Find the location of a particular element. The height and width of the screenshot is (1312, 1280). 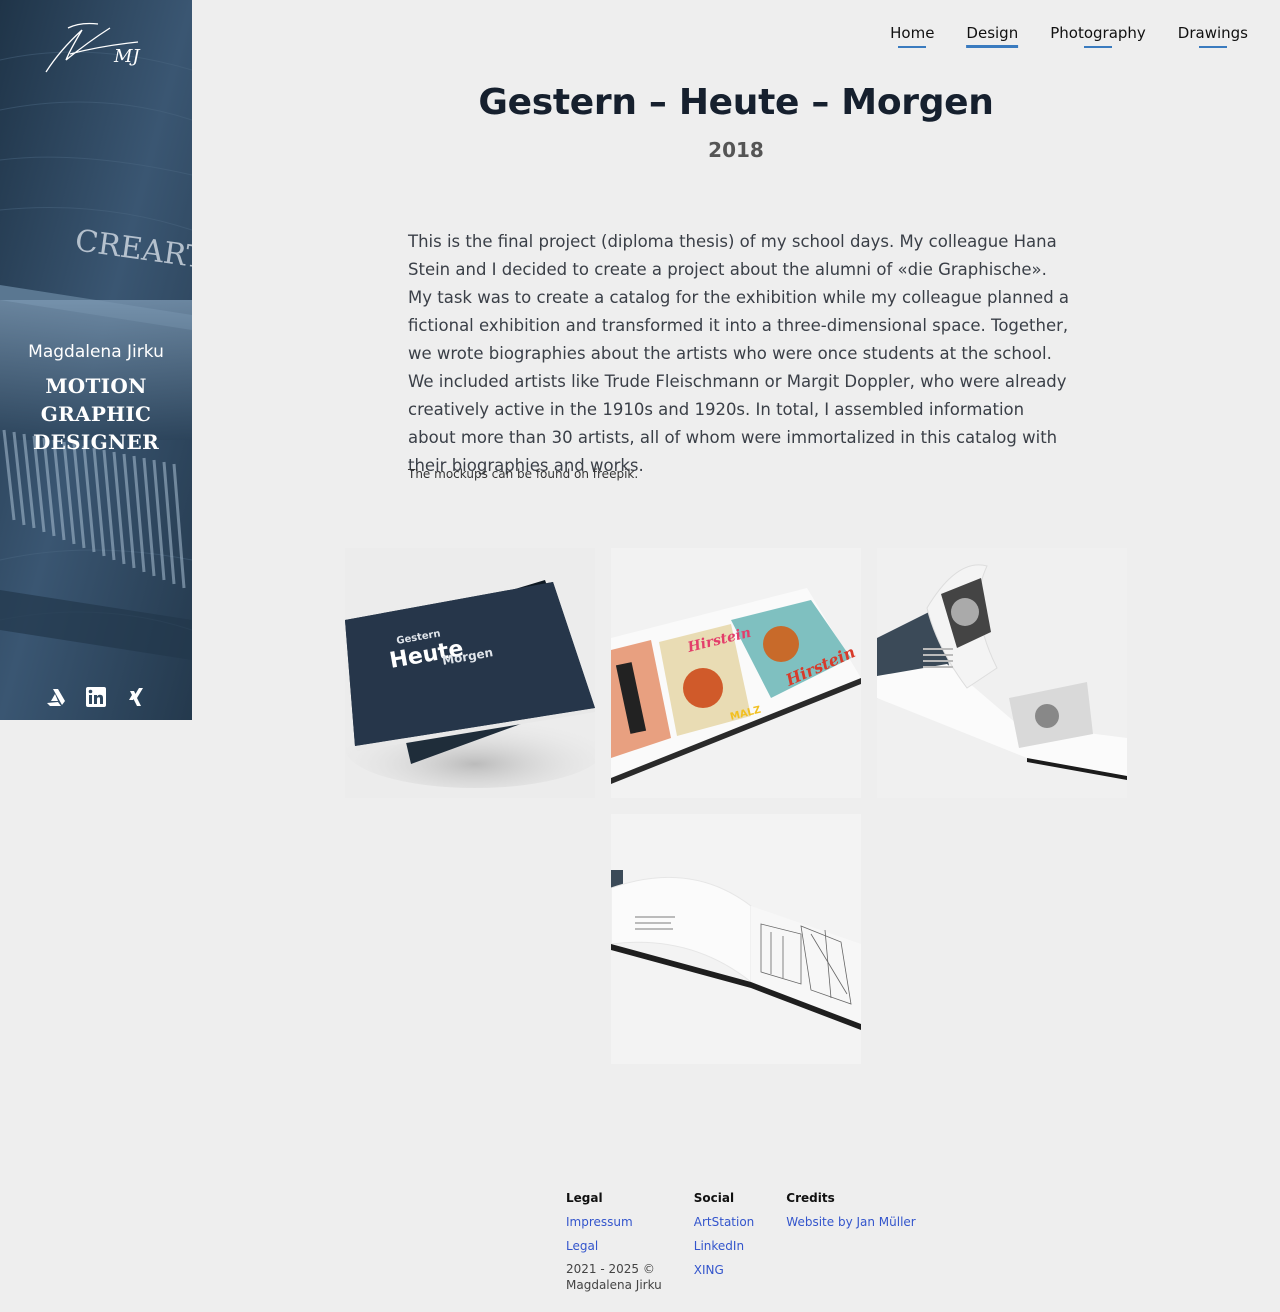

copyright-years: 2021 - 2025 © is located at coordinates (610, 1269).